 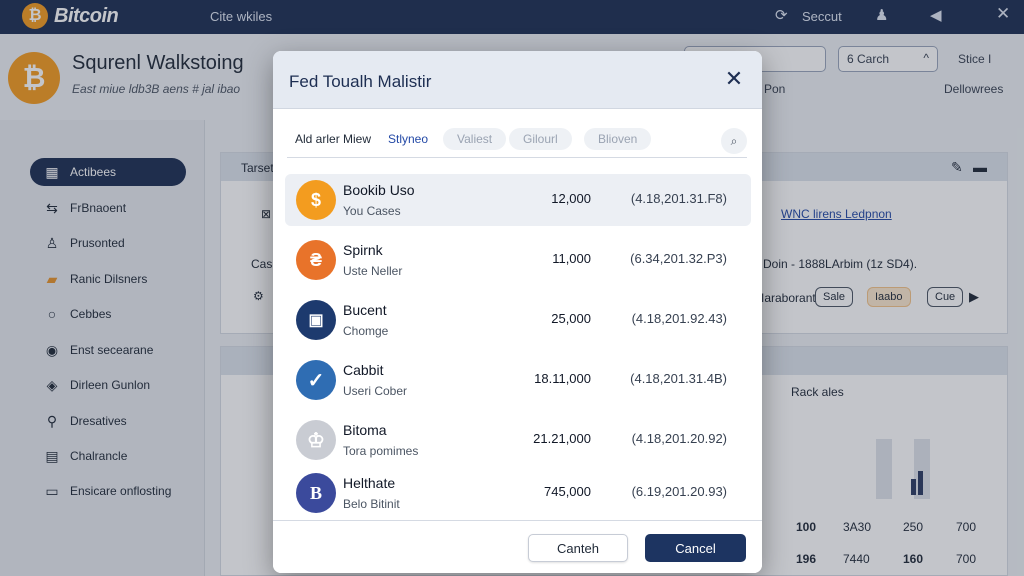 What do you see at coordinates (379, 190) in the screenshot?
I see `item-name: Bookib Uso` at bounding box center [379, 190].